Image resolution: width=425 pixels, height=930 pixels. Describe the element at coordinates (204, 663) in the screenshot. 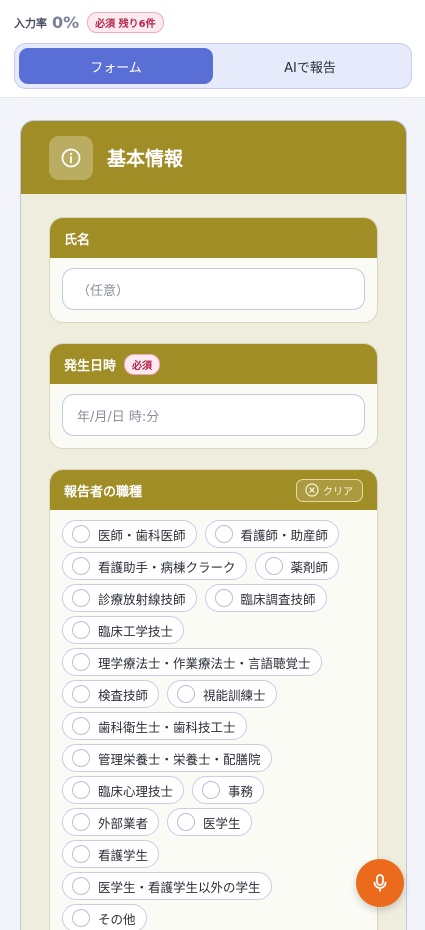

I see `occupation-option-label: 理学療法士・作業療法士・言語聴覚士` at that location.